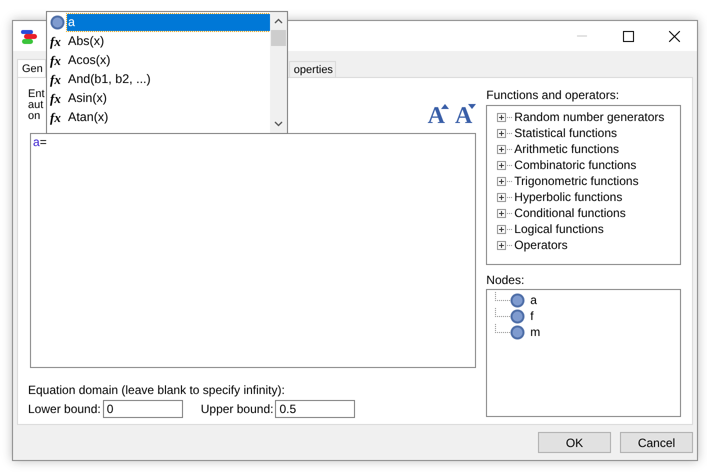 This screenshot has width=707, height=472. I want to click on tree-item: Trigonometric functions, so click(576, 181).